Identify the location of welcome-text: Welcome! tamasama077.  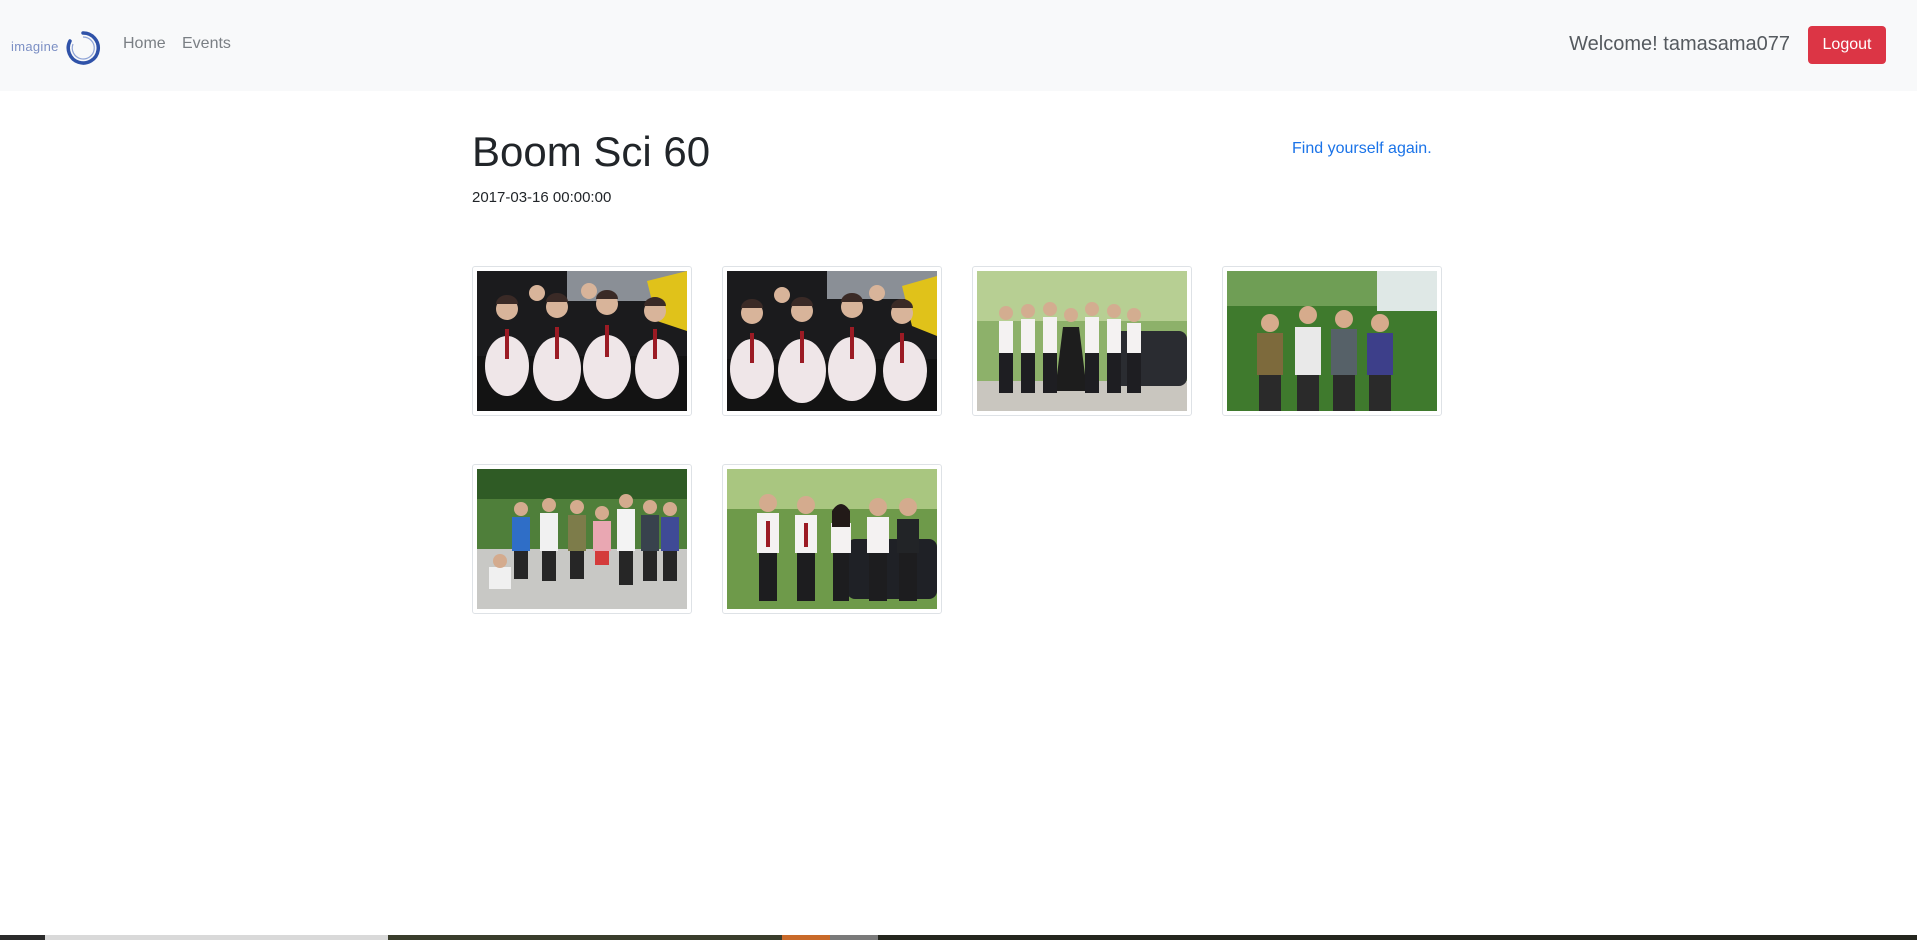
(1679, 44).